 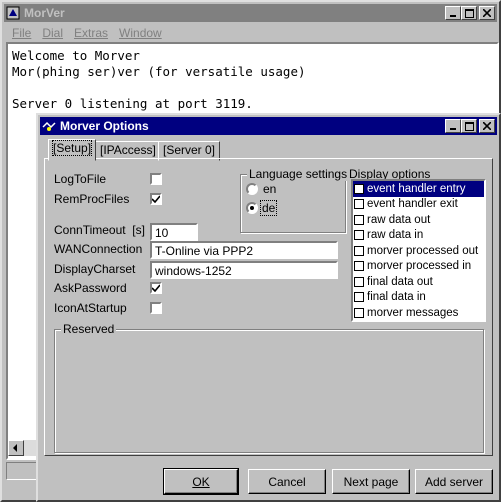 I want to click on dialog-title-bar: Morver Options, so click(x=268, y=126).